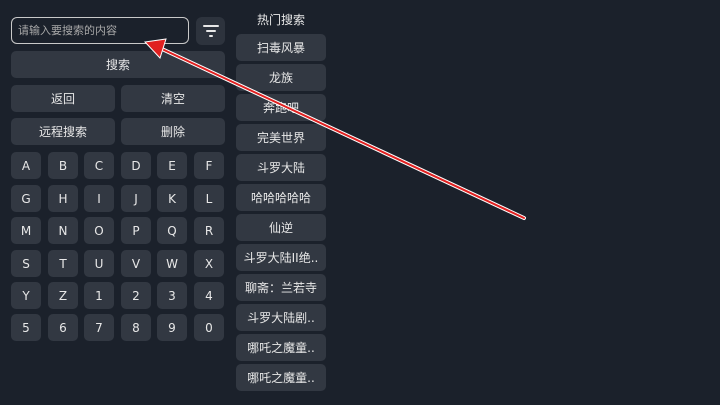 The width and height of the screenshot is (720, 405). What do you see at coordinates (209, 165) in the screenshot?
I see `key: F` at bounding box center [209, 165].